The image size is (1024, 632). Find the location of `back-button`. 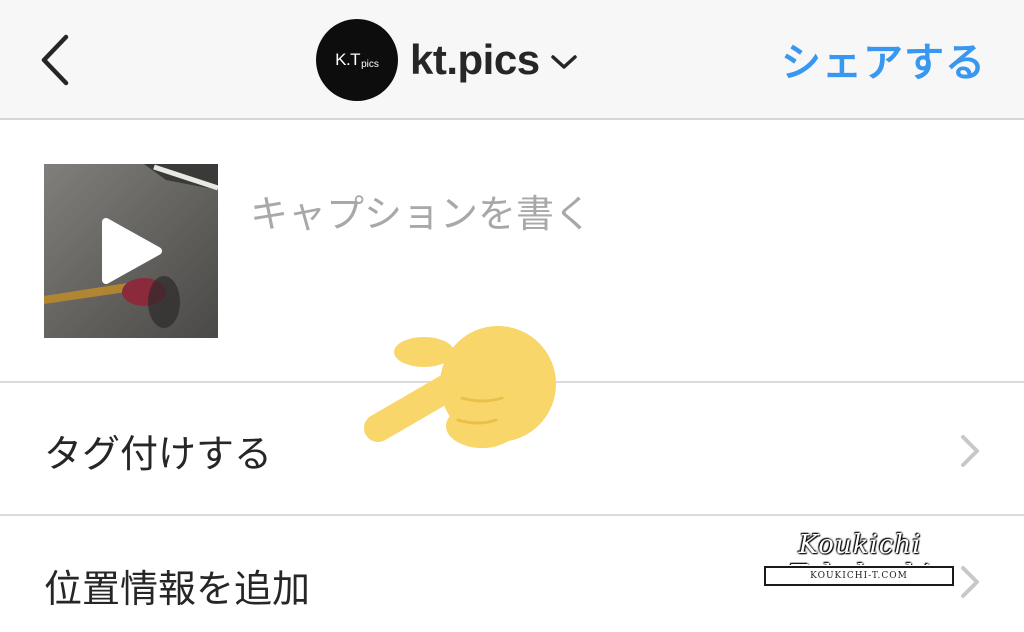

back-button is located at coordinates (58, 57).